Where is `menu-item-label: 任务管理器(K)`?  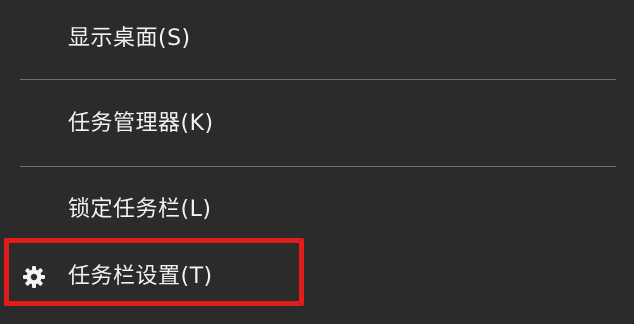 menu-item-label: 任务管理器(K) is located at coordinates (141, 123).